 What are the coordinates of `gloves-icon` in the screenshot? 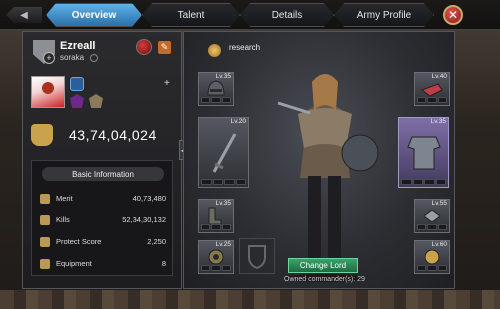 It's located at (431, 90).